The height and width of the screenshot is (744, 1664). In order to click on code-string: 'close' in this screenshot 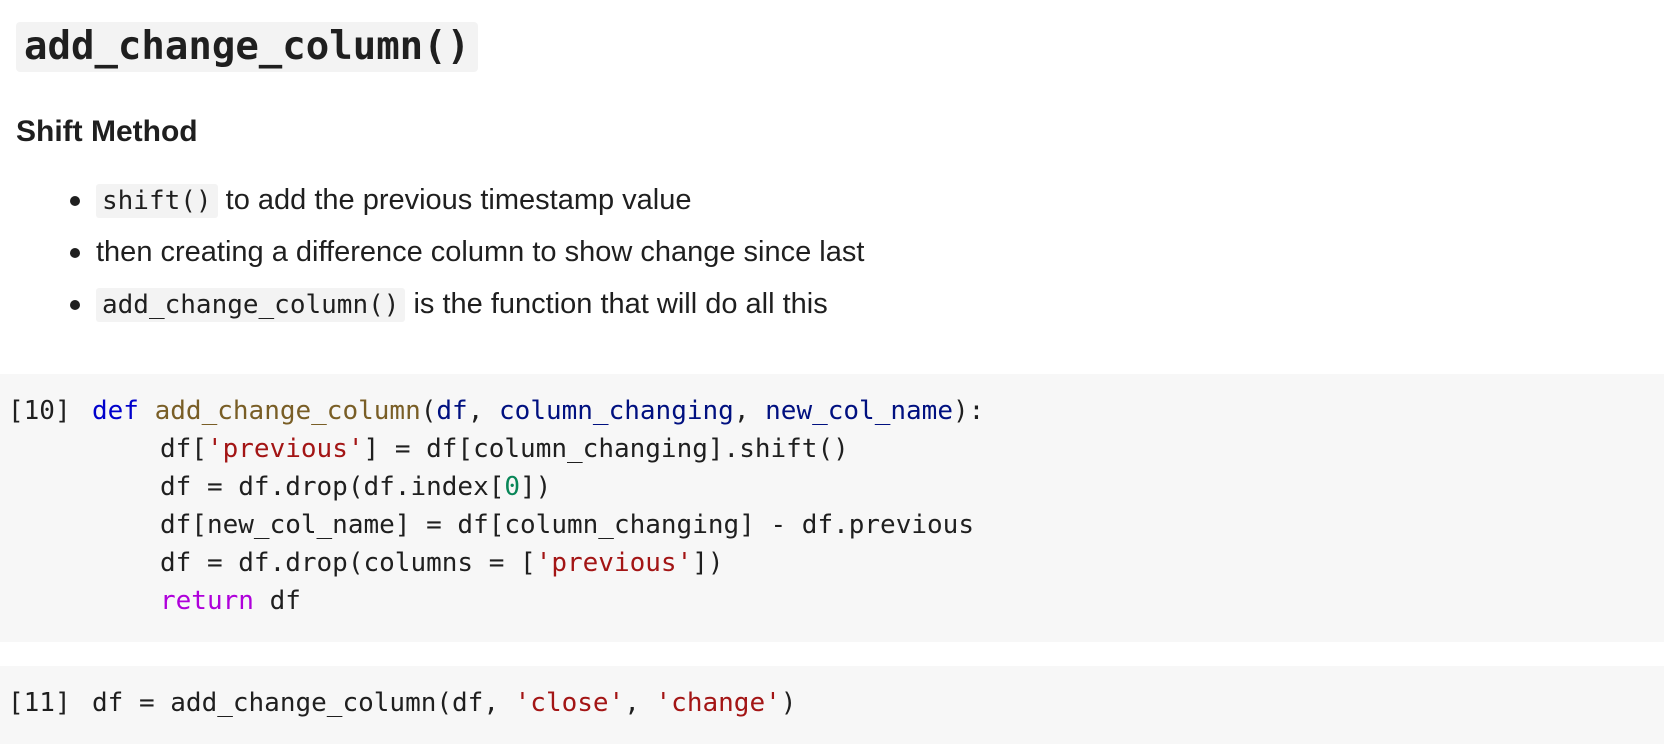, I will do `click(569, 703)`.